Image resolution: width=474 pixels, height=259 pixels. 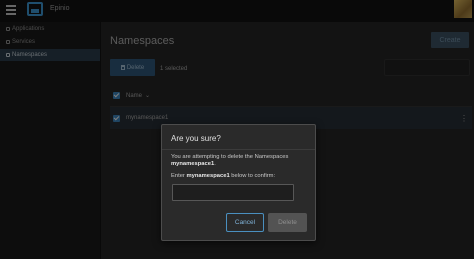 I want to click on confirm-delete-button: Delete, so click(x=287, y=222).